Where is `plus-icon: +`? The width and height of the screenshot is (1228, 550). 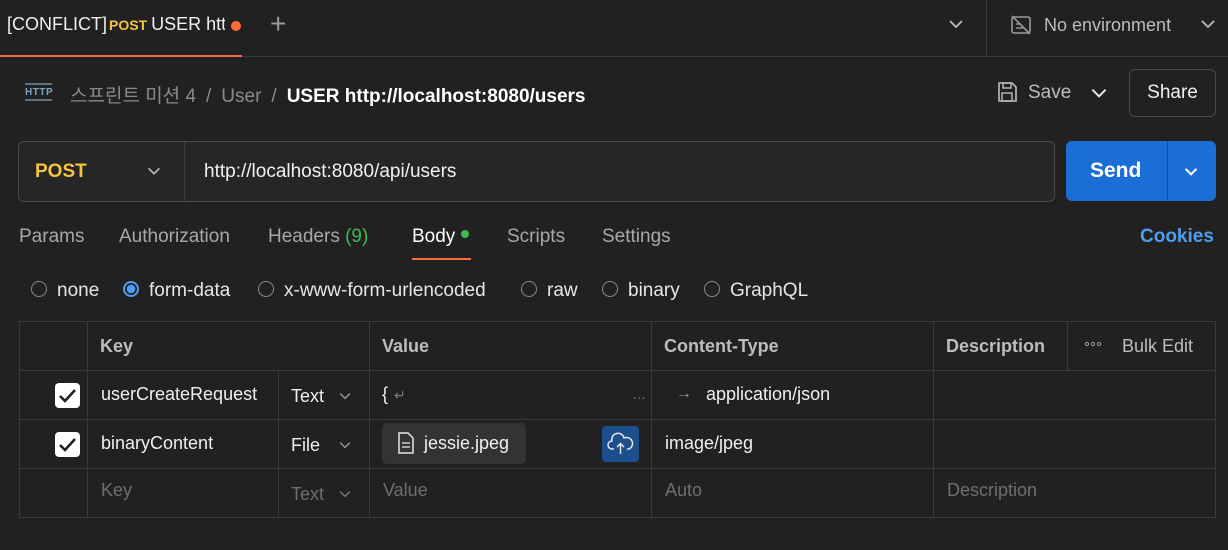
plus-icon: + is located at coordinates (278, 24).